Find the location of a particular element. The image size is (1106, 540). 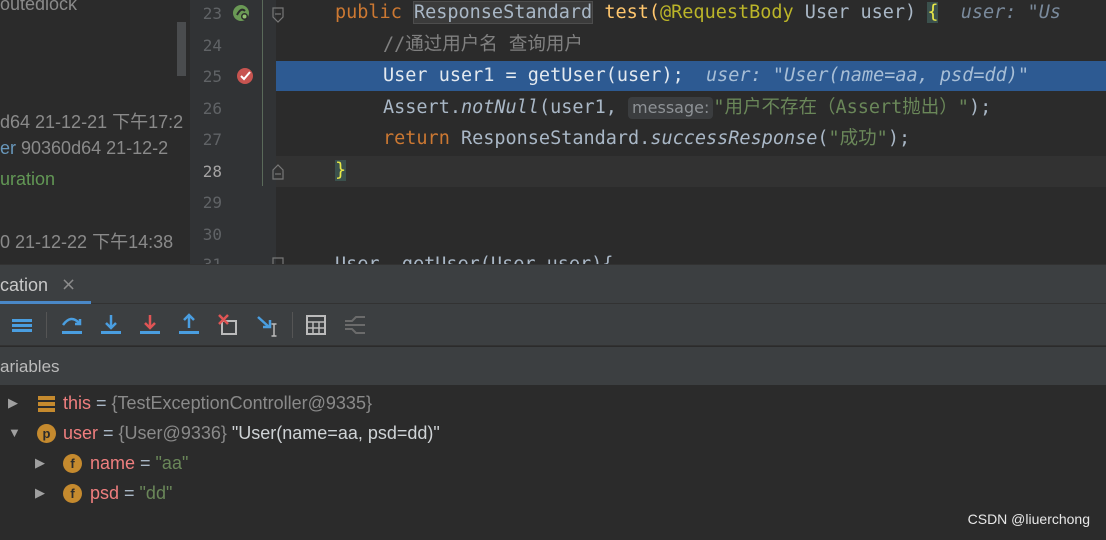

show-frames-icon is located at coordinates (23, 325).